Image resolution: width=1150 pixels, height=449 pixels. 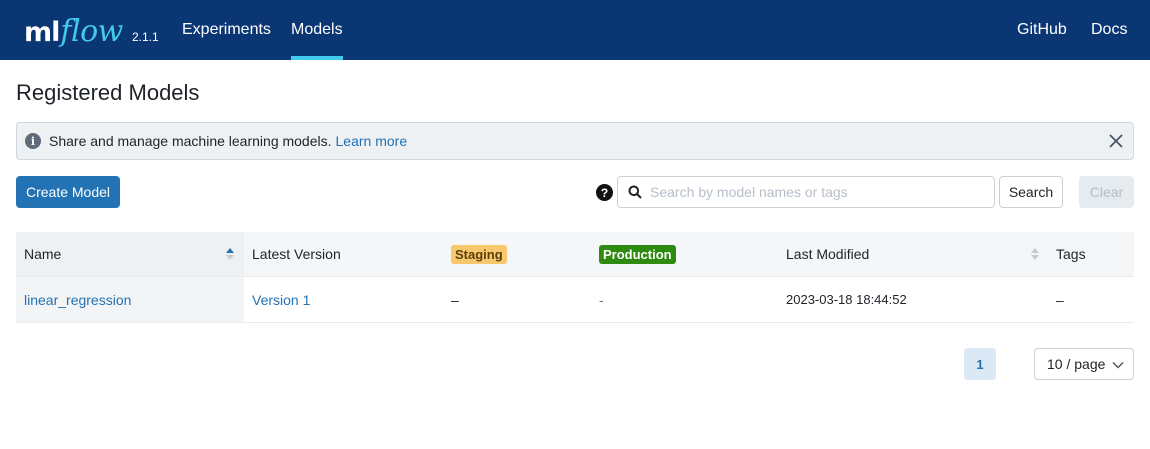 What do you see at coordinates (42, 254) in the screenshot?
I see `column-header-name: Name` at bounding box center [42, 254].